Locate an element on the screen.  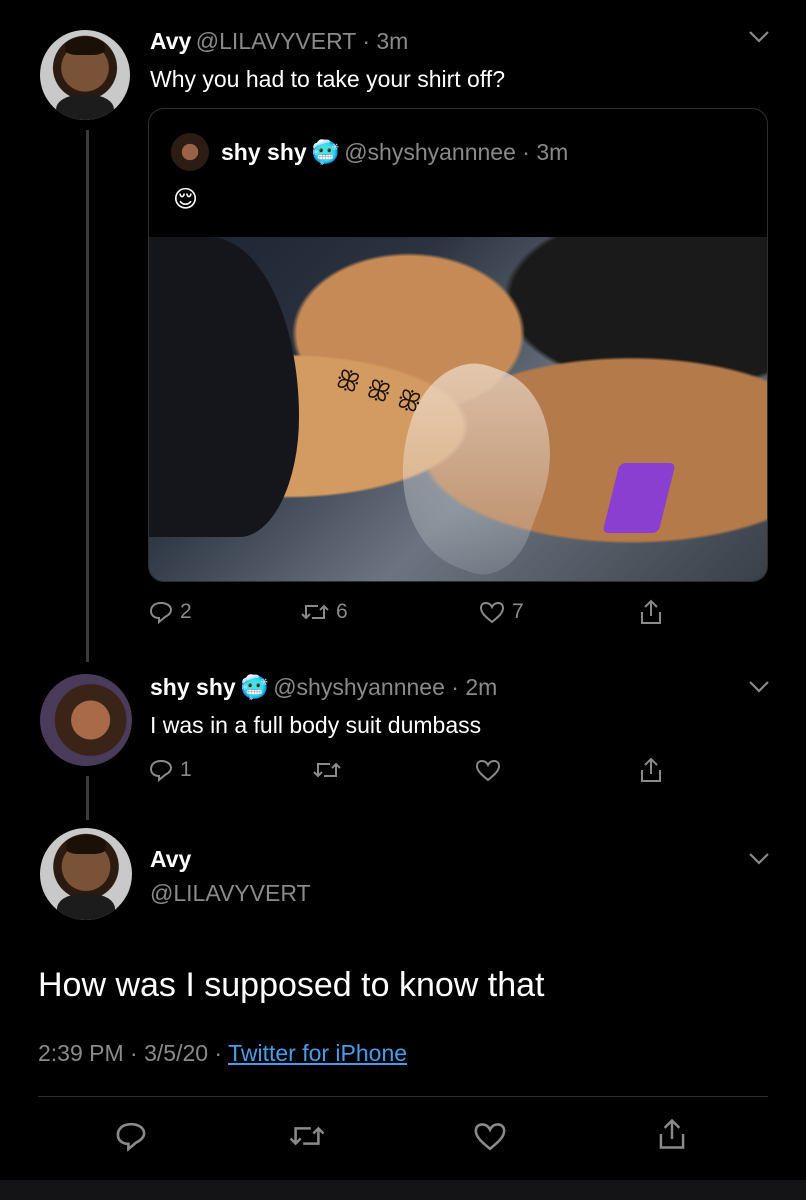
tweet-header: Avy @LILAVYVERT · 3m is located at coordinates (279, 41).